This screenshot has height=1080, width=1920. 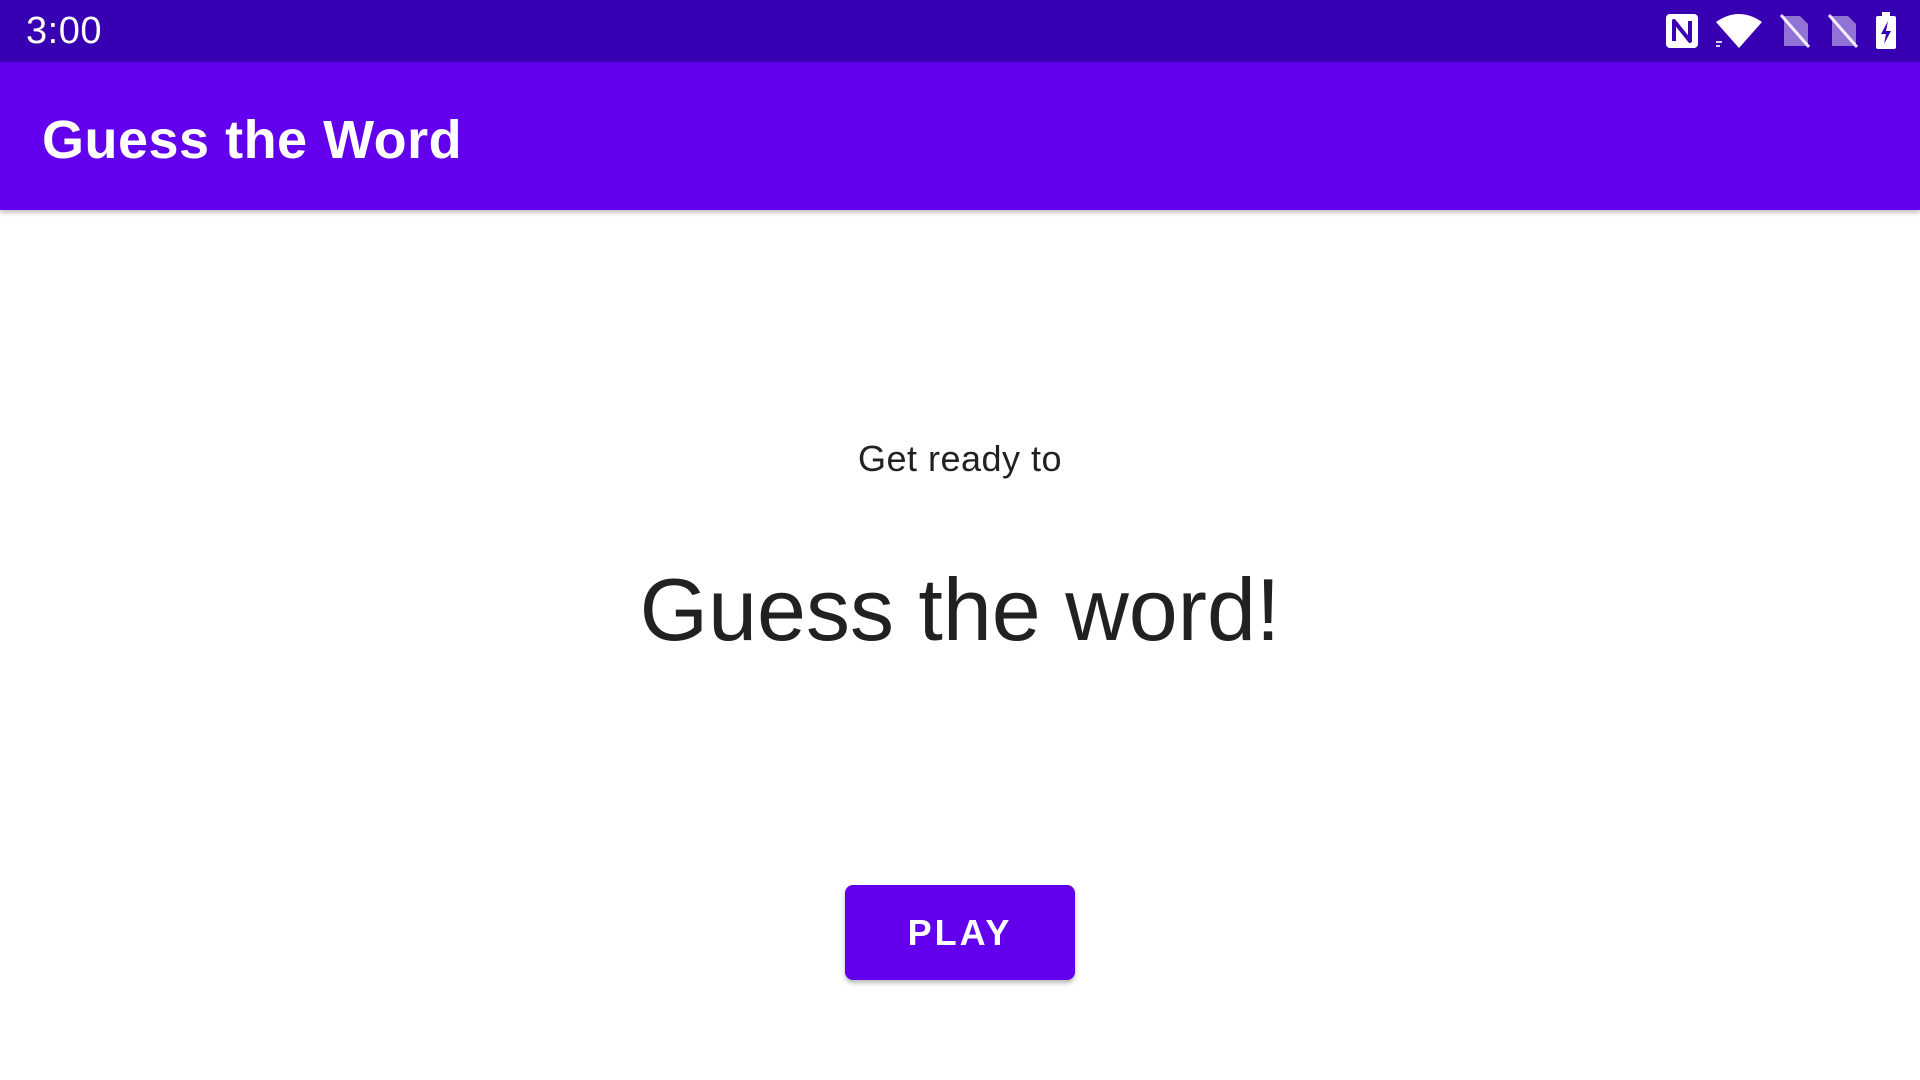 What do you see at coordinates (1682, 31) in the screenshot?
I see `nfc-icon` at bounding box center [1682, 31].